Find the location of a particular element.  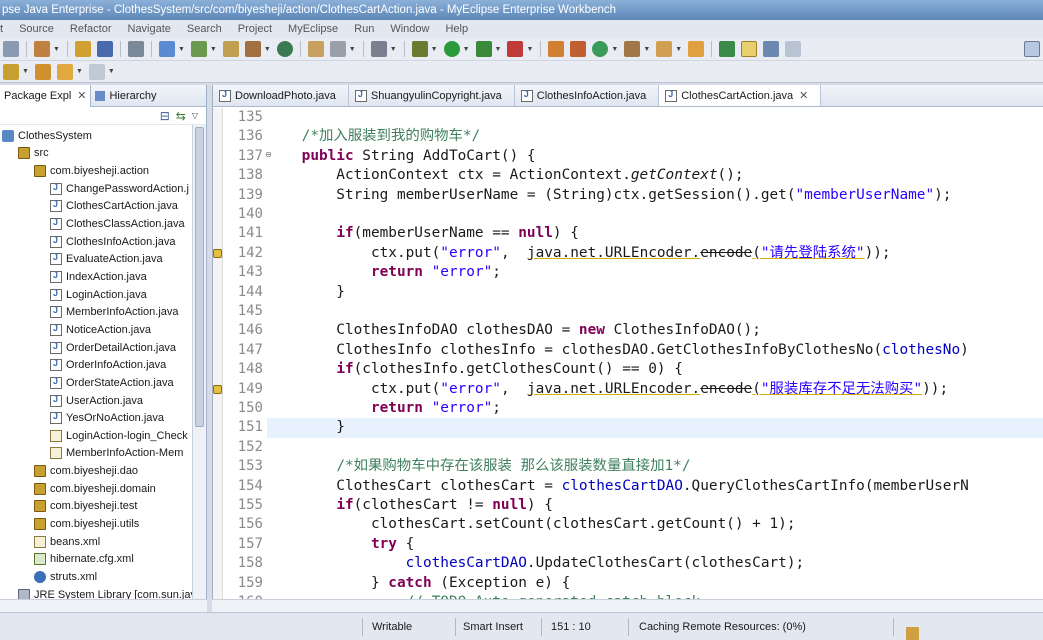

tab-hierarchy: Hierarchy is located at coordinates (125, 96).